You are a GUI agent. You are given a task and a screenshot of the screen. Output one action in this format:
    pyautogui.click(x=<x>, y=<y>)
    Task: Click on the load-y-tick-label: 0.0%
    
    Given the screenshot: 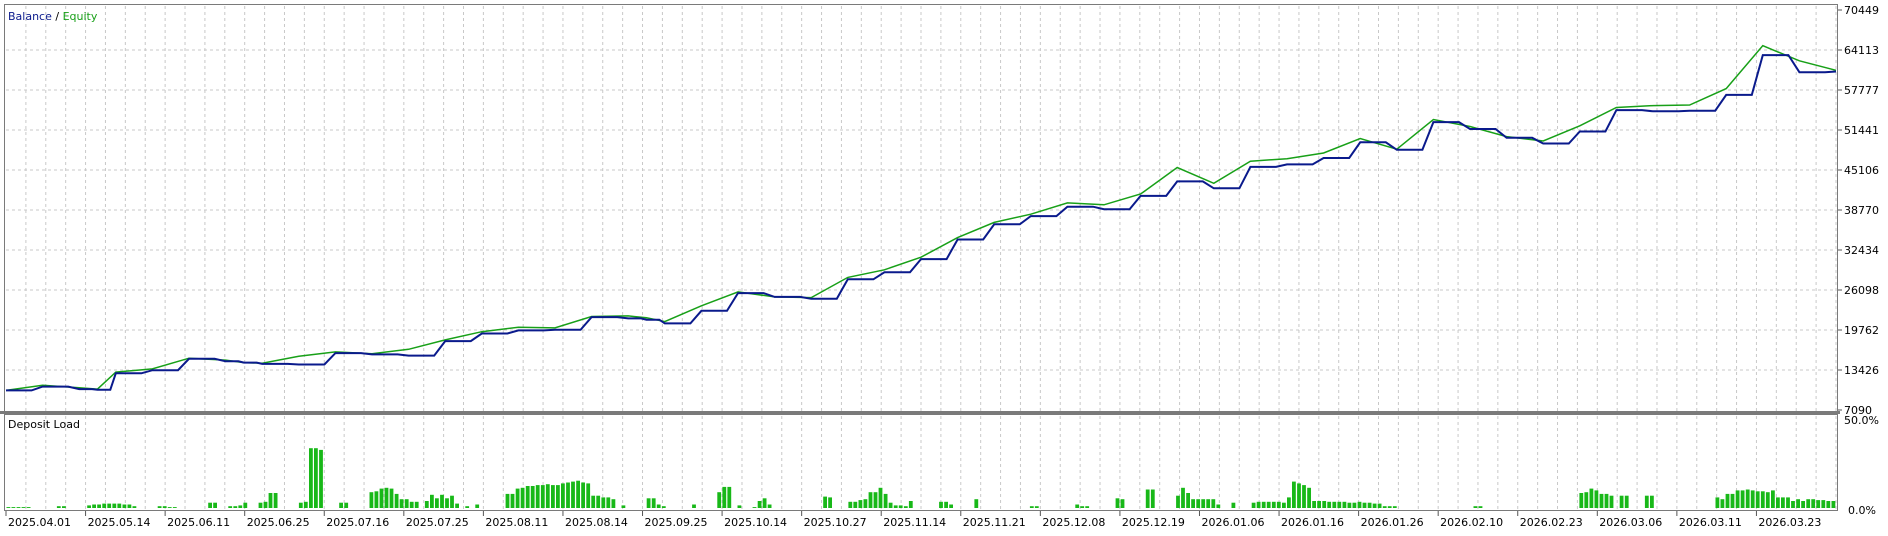 What is the action you would take?
    pyautogui.click(x=1862, y=510)
    